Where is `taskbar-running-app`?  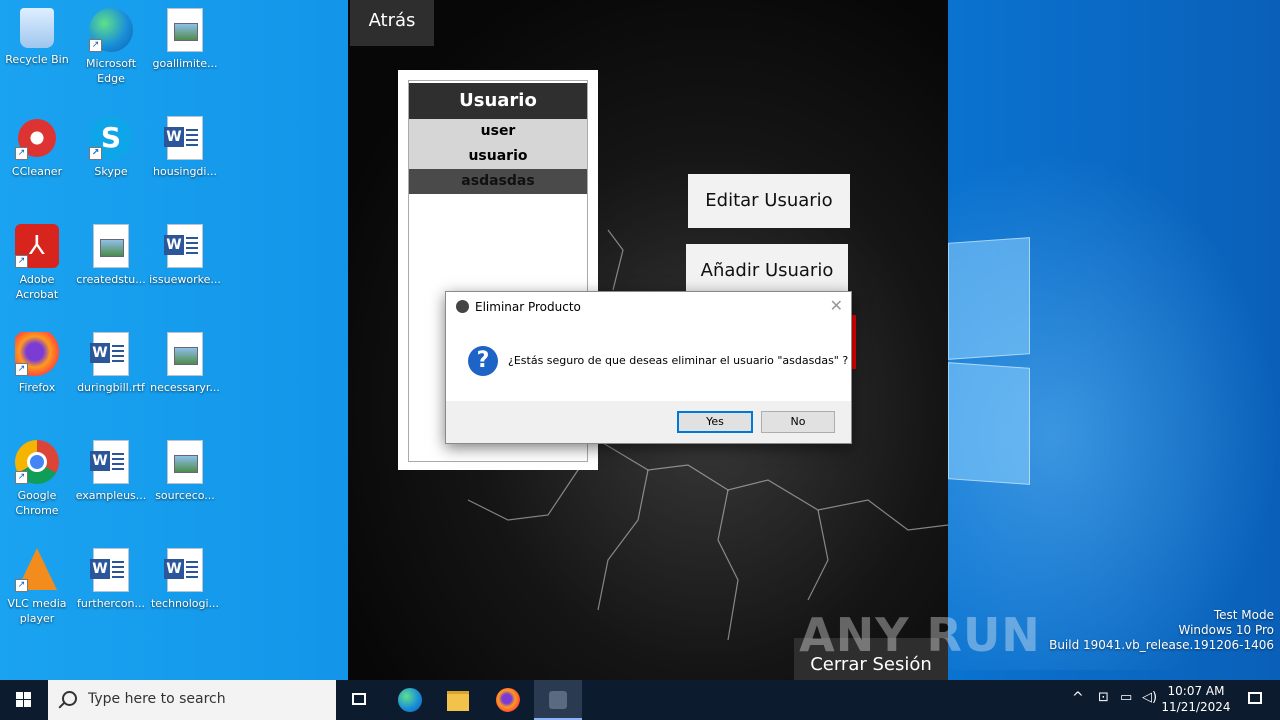 taskbar-running-app is located at coordinates (558, 700).